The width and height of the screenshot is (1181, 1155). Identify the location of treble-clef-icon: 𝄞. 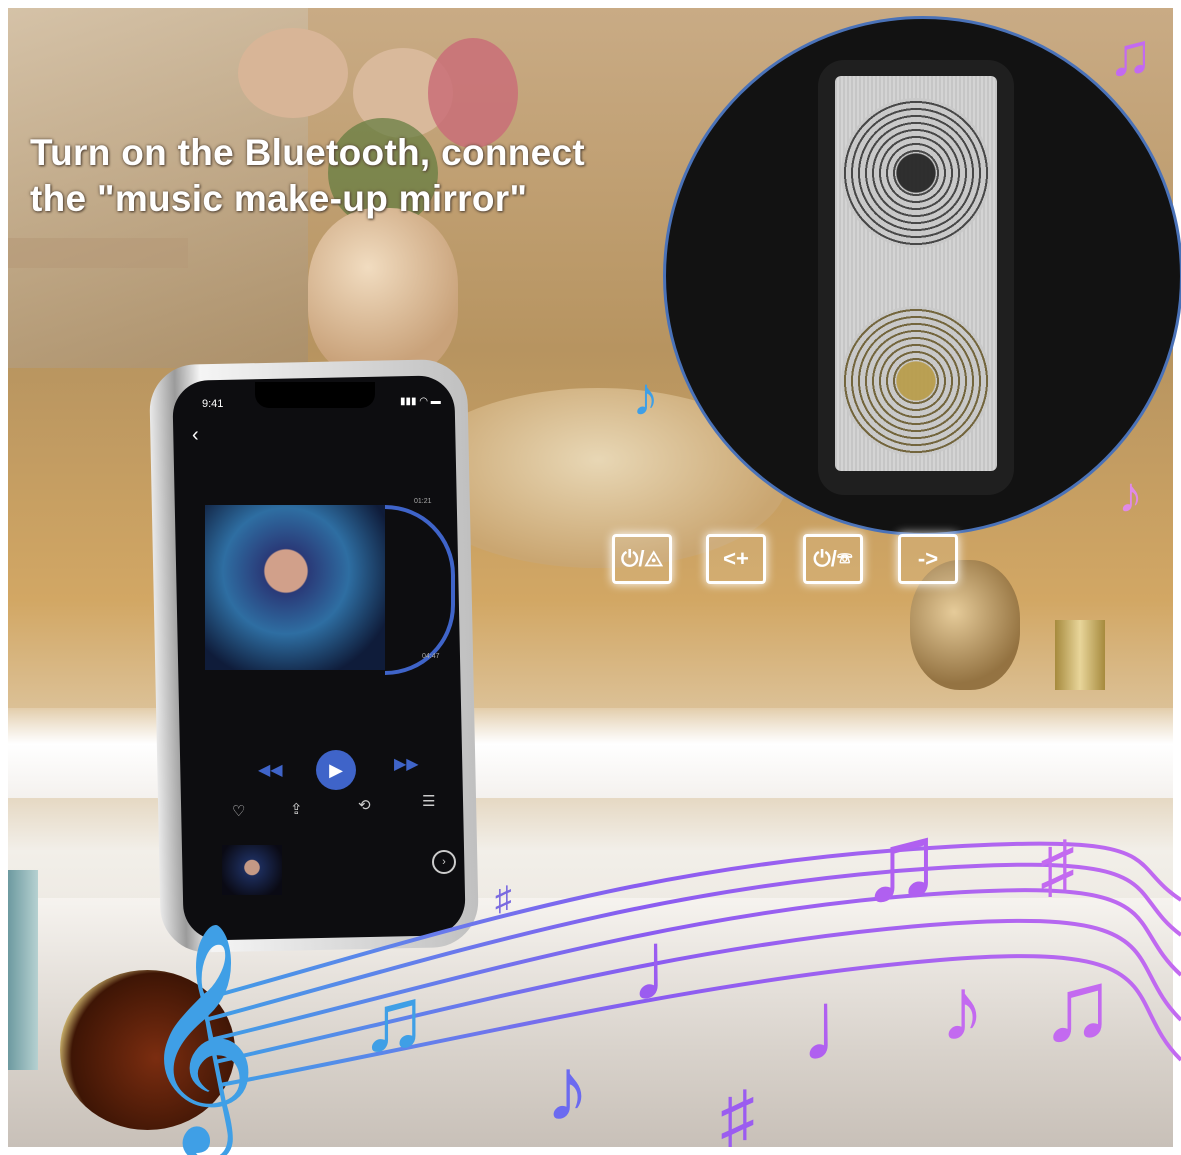
(199, 1040).